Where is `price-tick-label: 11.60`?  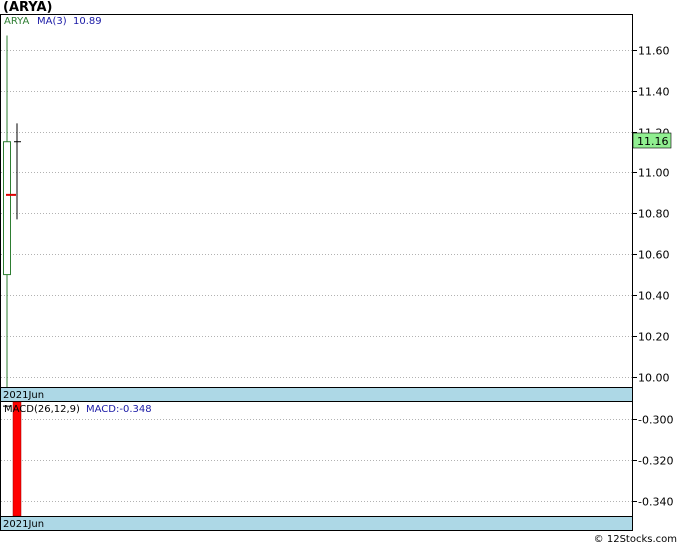
price-tick-label: 11.60 is located at coordinates (654, 51).